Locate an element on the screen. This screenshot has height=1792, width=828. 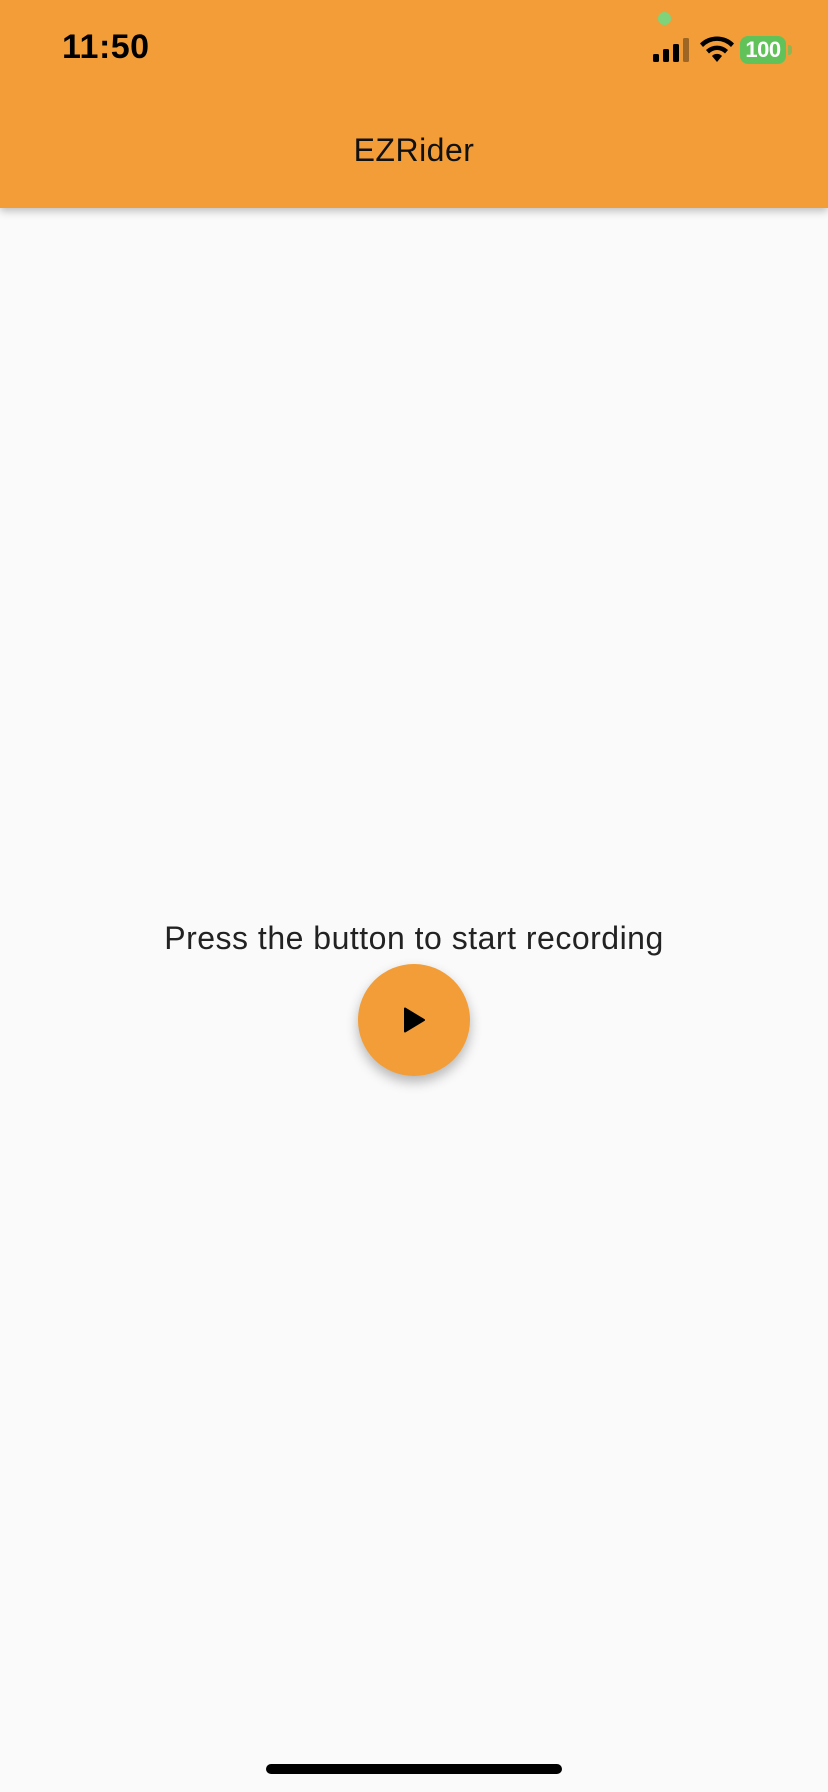
status-bar: 11:50 100 is located at coordinates (414, 50).